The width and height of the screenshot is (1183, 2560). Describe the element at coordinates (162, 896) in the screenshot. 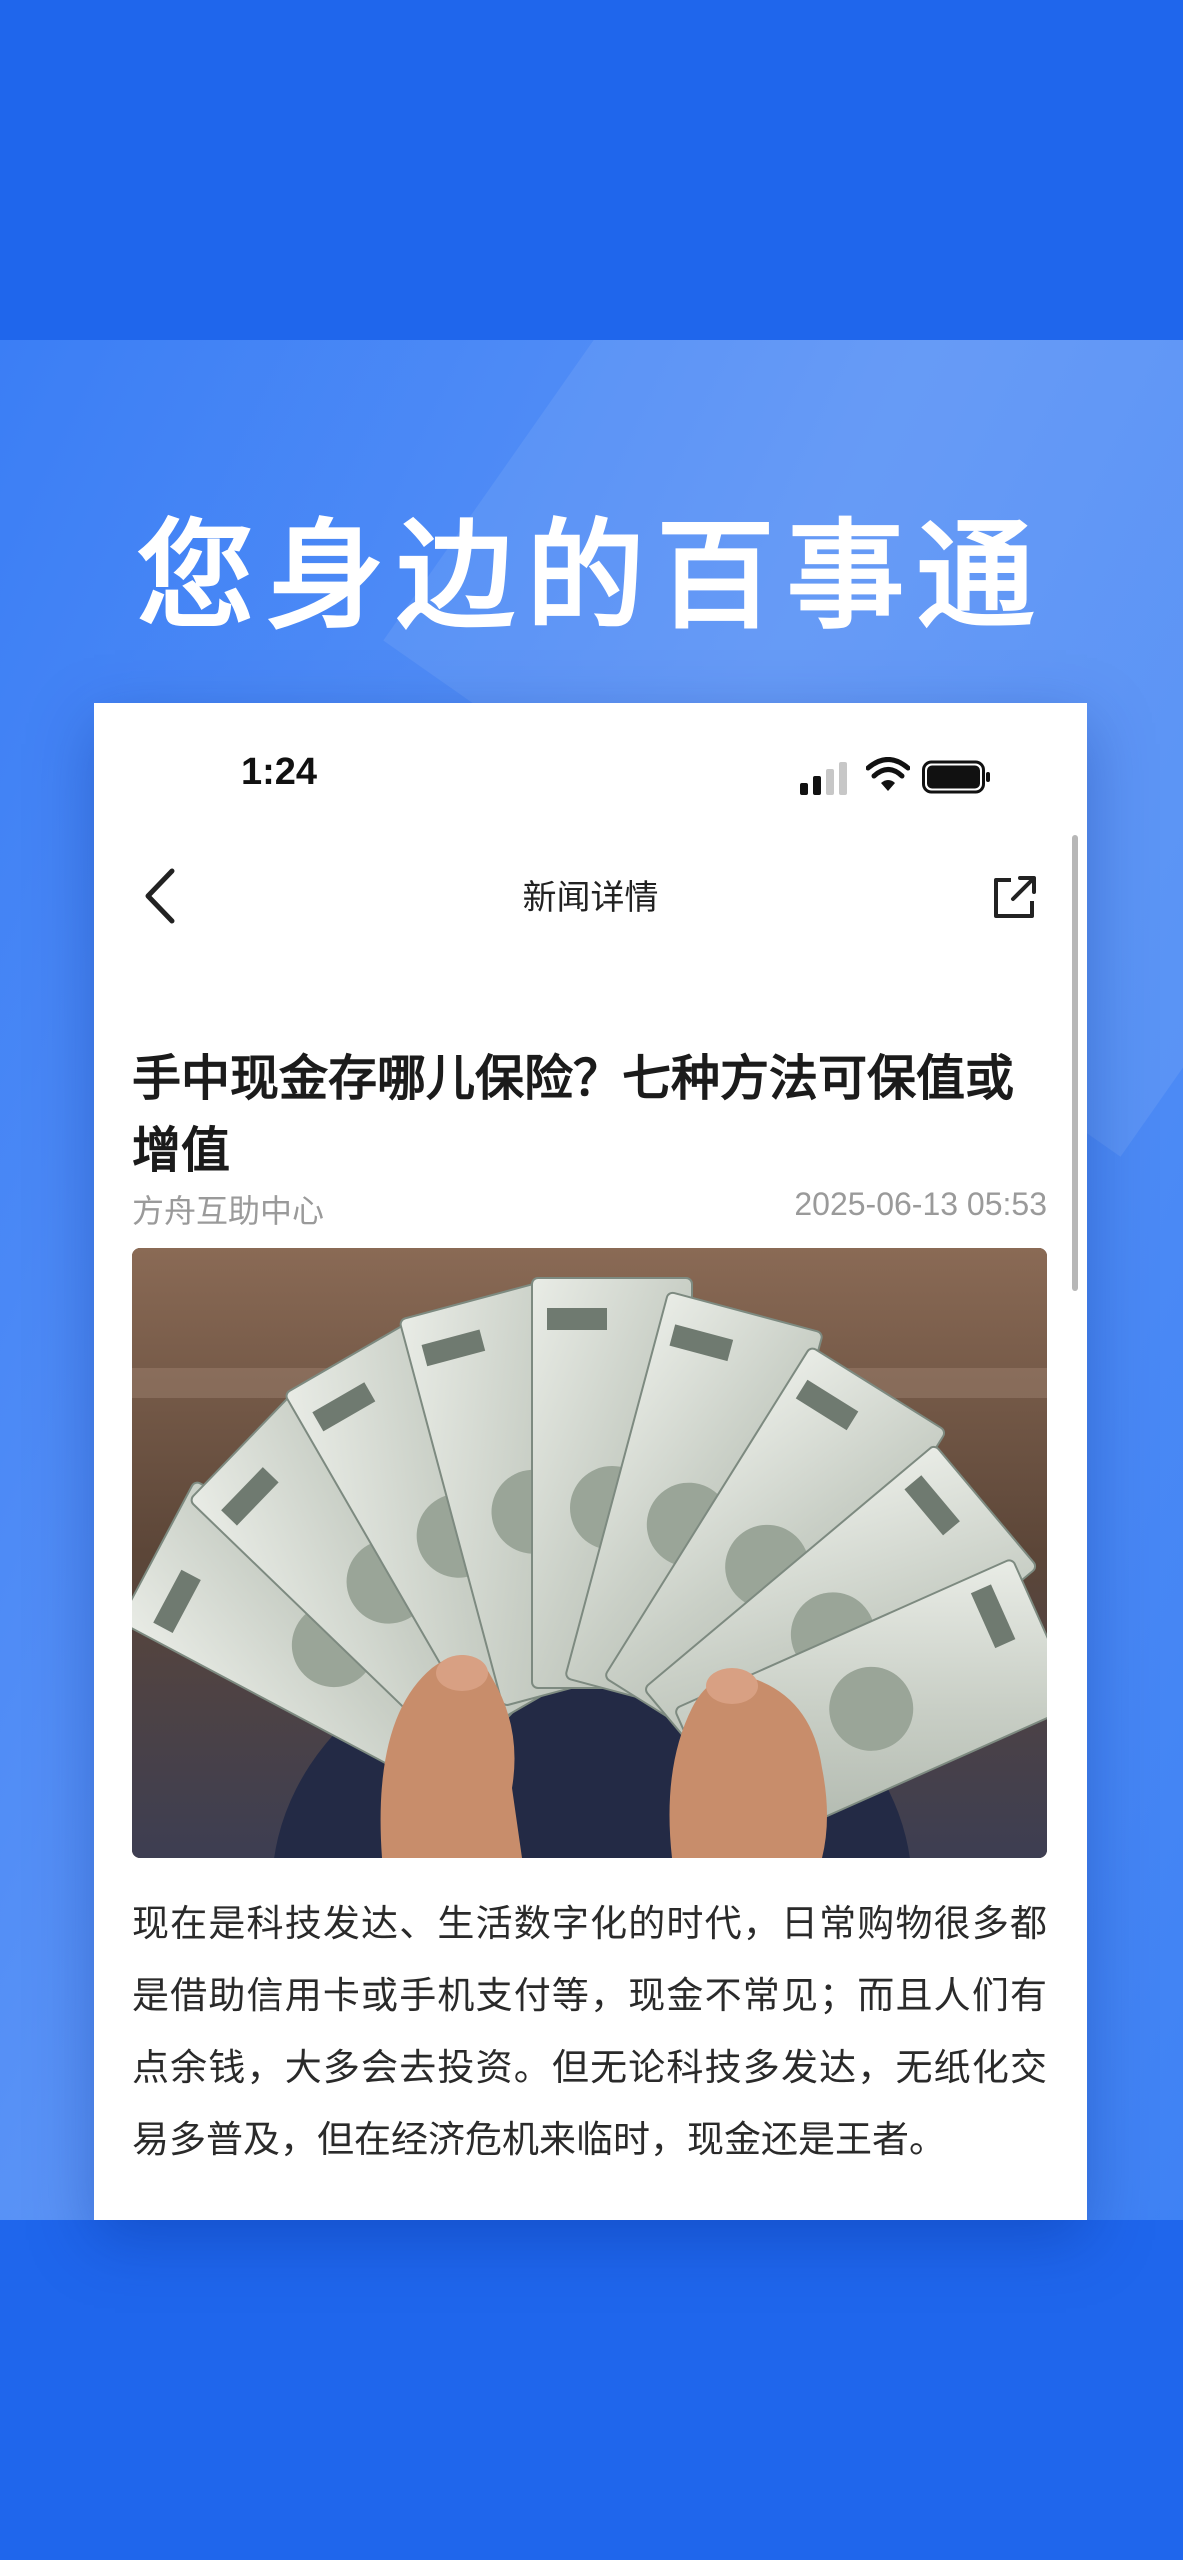

I see `chevron-left-icon` at that location.